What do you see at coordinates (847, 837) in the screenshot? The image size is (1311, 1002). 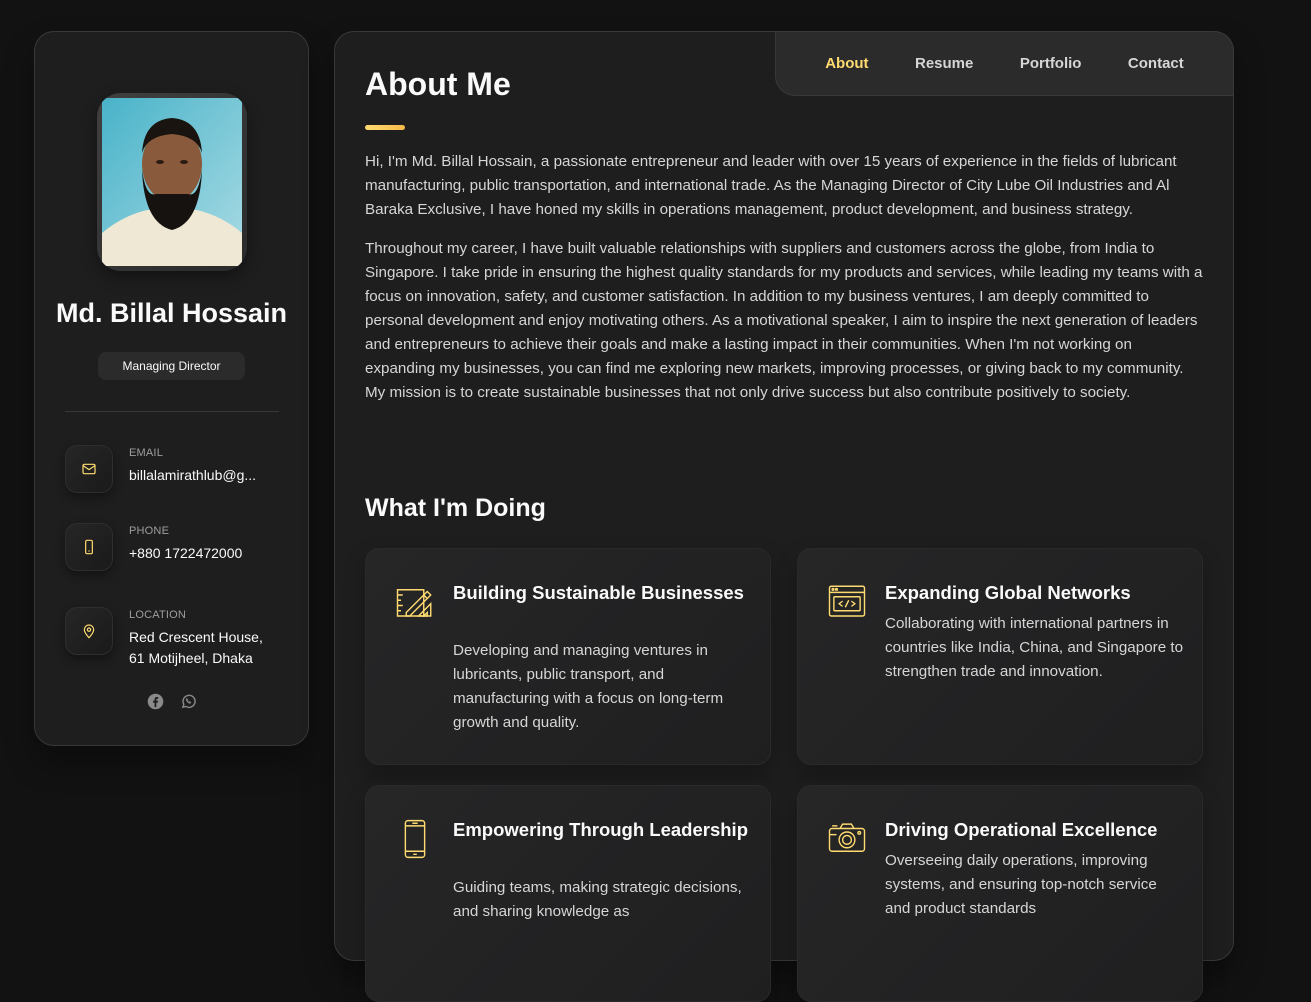 I see `camera-icon` at bounding box center [847, 837].